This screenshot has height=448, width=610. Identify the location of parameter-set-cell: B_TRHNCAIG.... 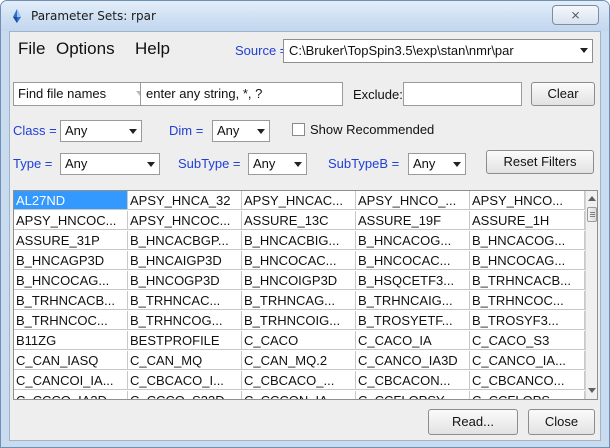
(413, 300).